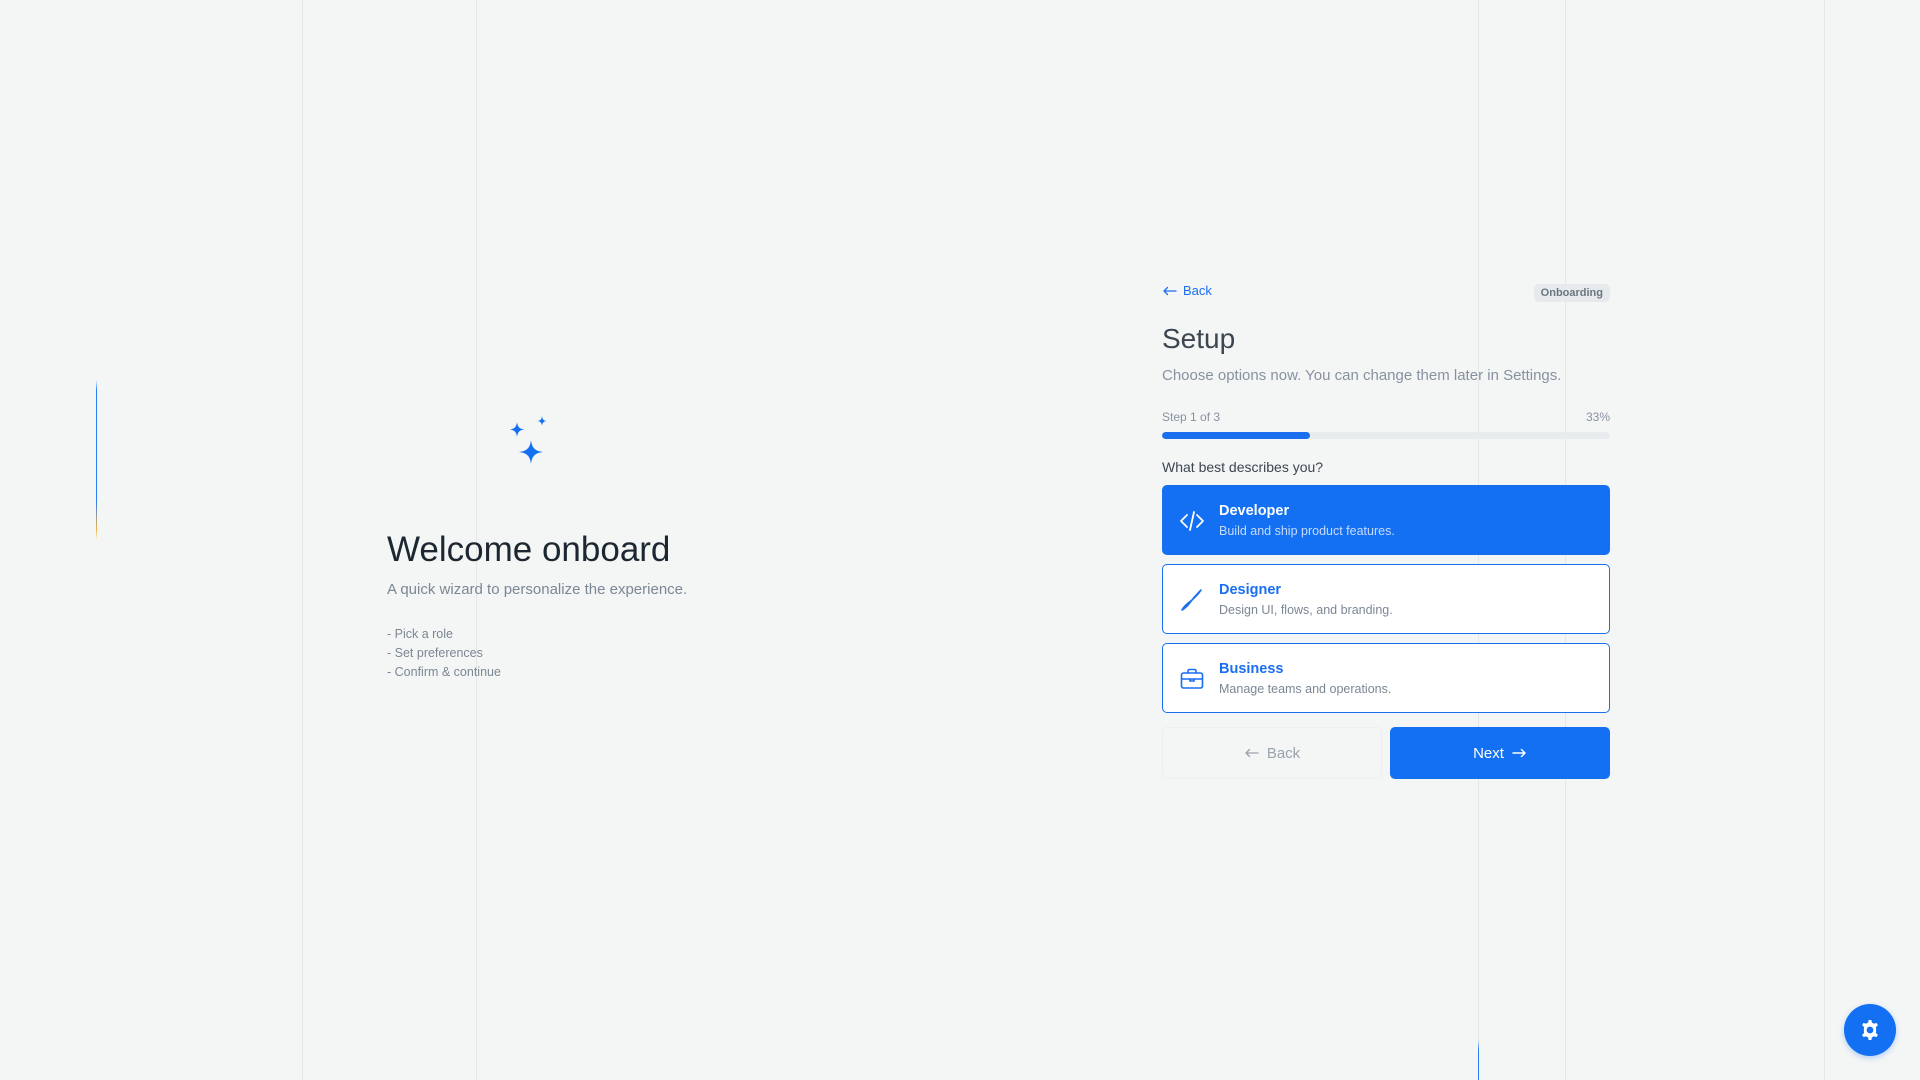  What do you see at coordinates (1386, 435) in the screenshot?
I see `progress-bar` at bounding box center [1386, 435].